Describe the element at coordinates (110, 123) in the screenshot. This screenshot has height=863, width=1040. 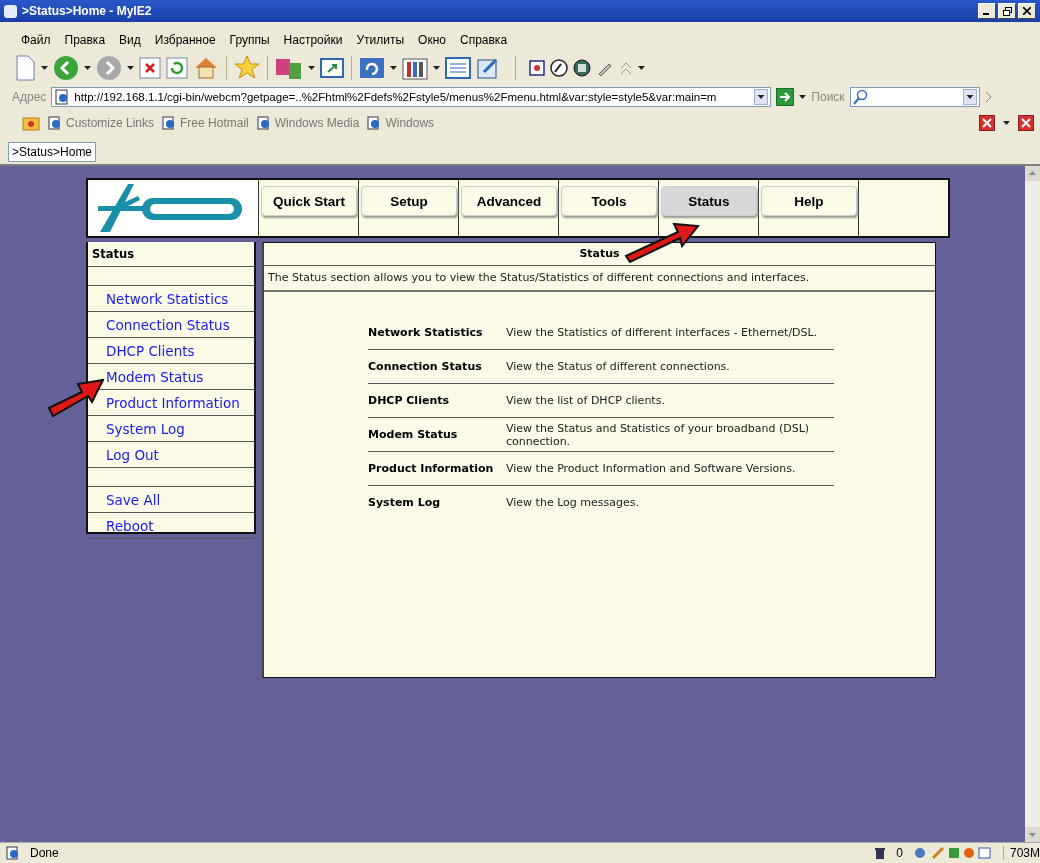
I see `favorite-link: Customize Links` at that location.